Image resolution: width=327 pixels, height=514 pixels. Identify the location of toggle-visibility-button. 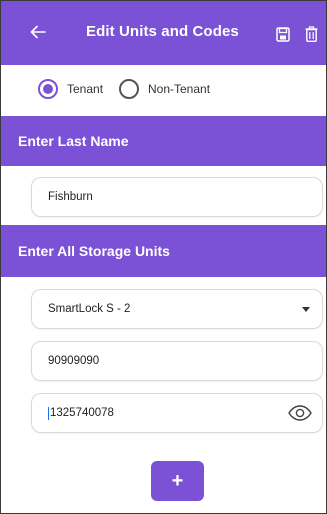
(300, 413).